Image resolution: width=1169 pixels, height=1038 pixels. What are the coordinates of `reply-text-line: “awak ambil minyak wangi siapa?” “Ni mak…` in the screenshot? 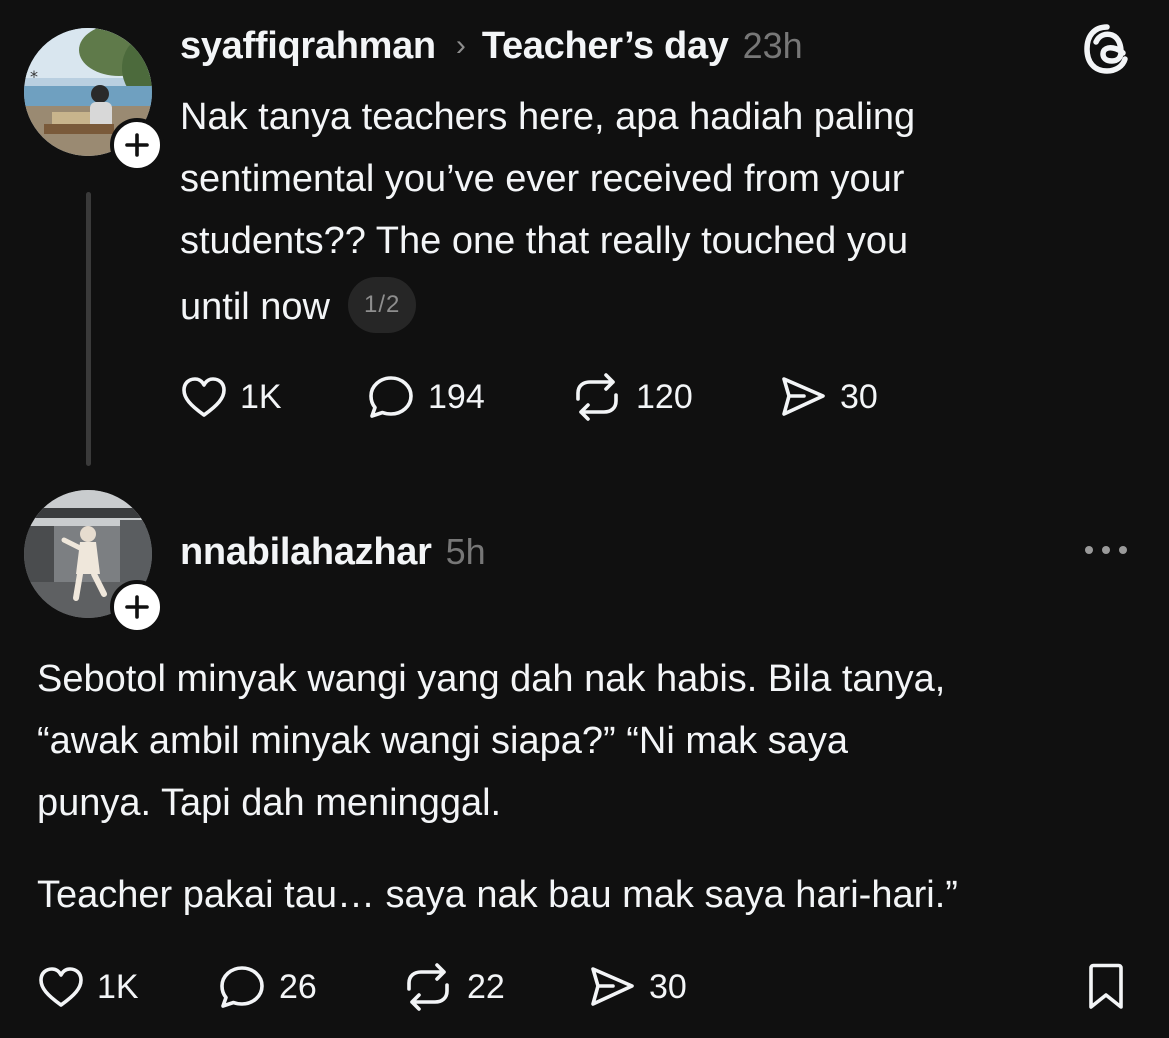 It's located at (442, 741).